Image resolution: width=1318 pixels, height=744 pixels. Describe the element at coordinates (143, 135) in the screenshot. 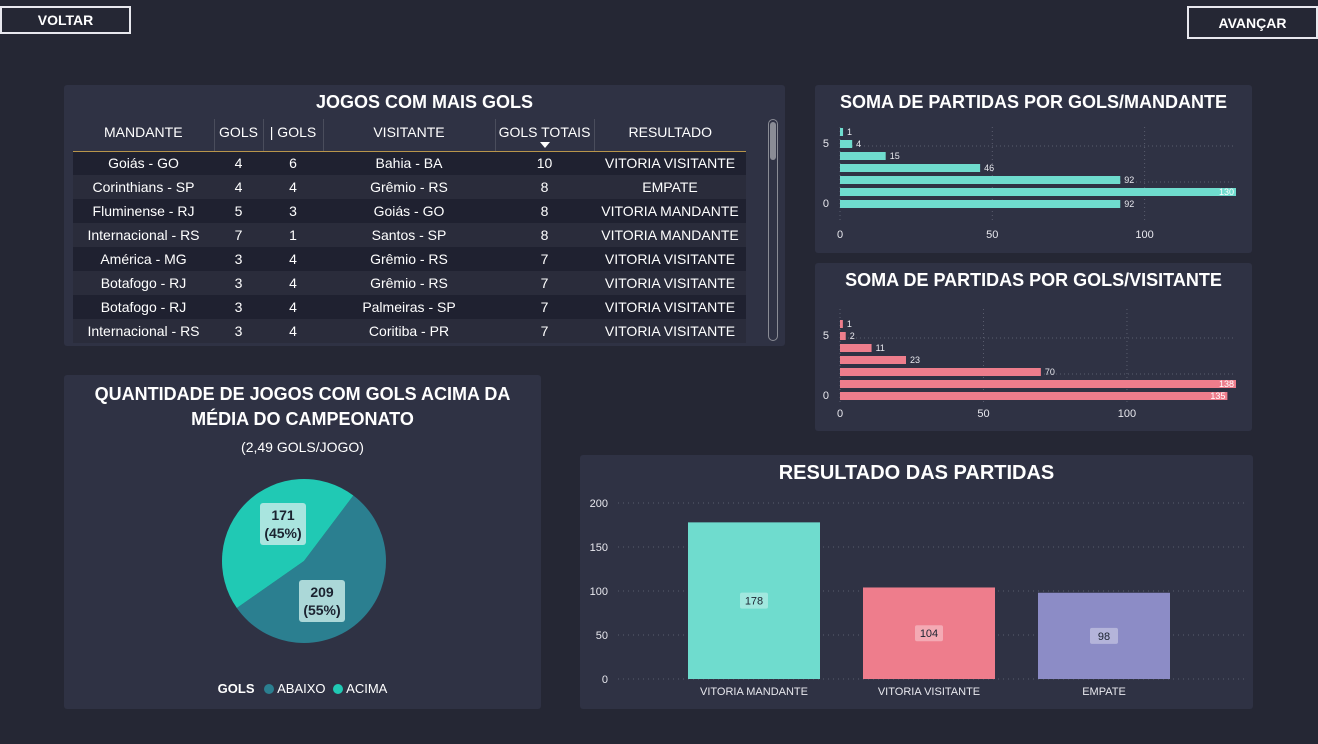

I see `col-header-mandante: MANDANTE` at that location.